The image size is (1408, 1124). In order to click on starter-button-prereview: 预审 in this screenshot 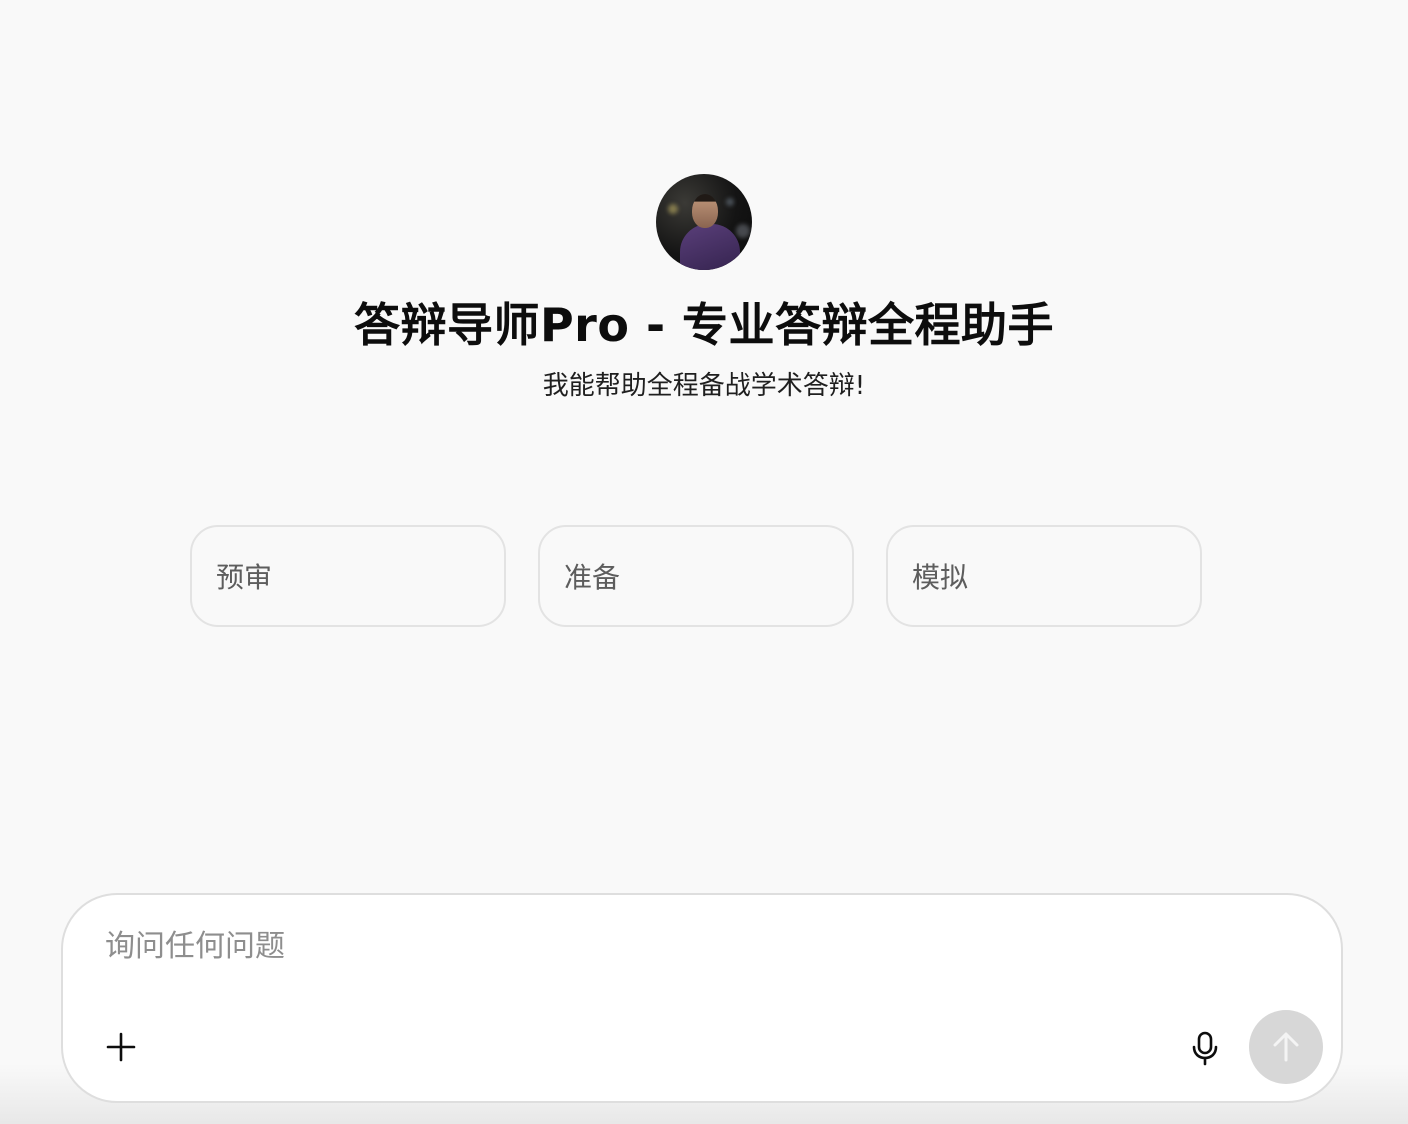, I will do `click(348, 576)`.